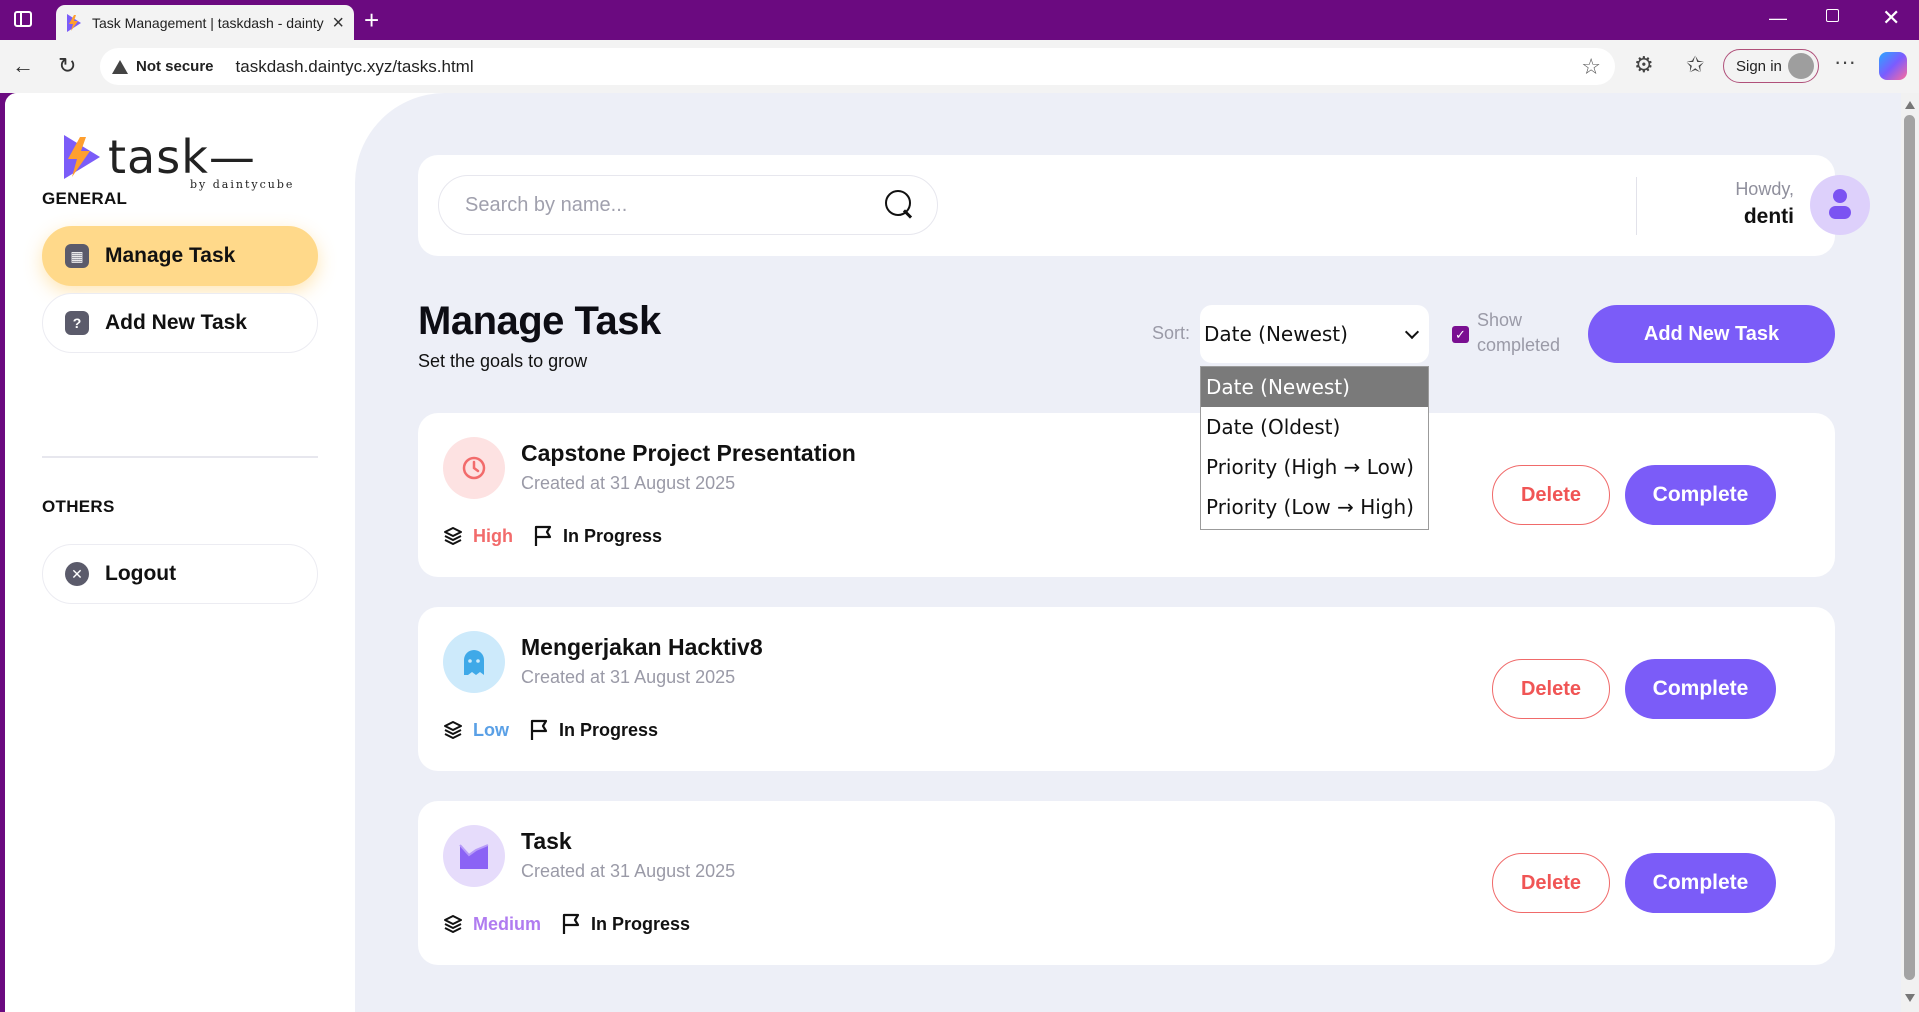 This screenshot has height=1012, width=1919. I want to click on show-completed-label: Show completed, so click(1532, 333).